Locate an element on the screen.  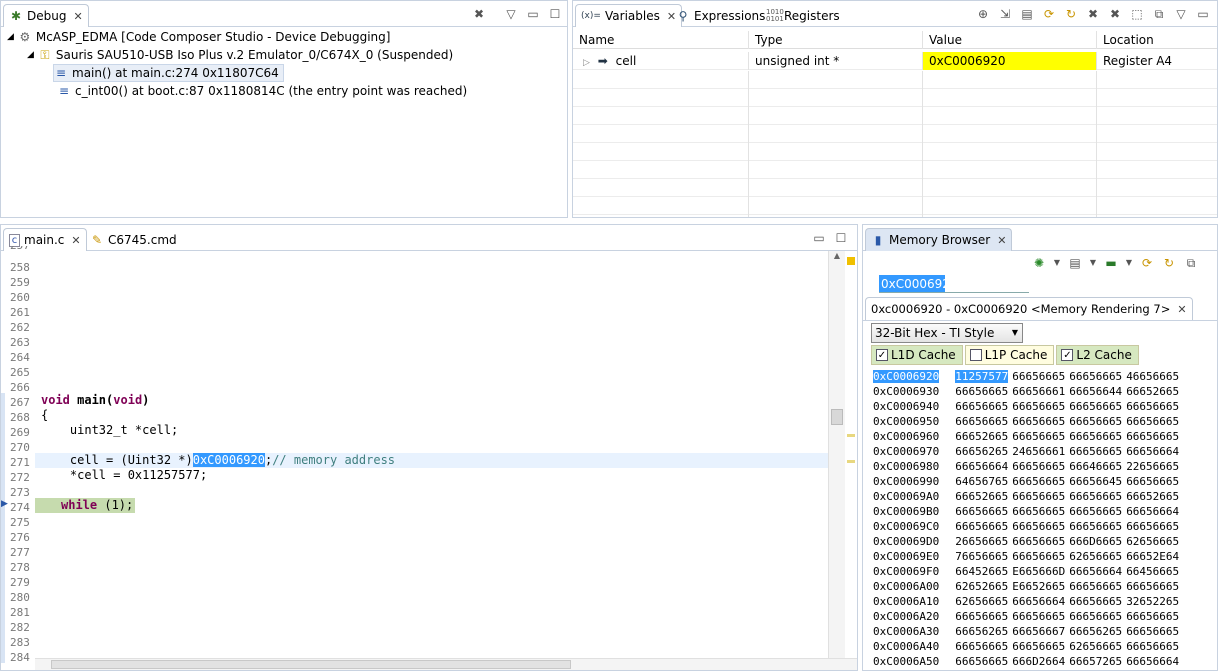
memory-value: 66452665 is located at coordinates (981, 571).